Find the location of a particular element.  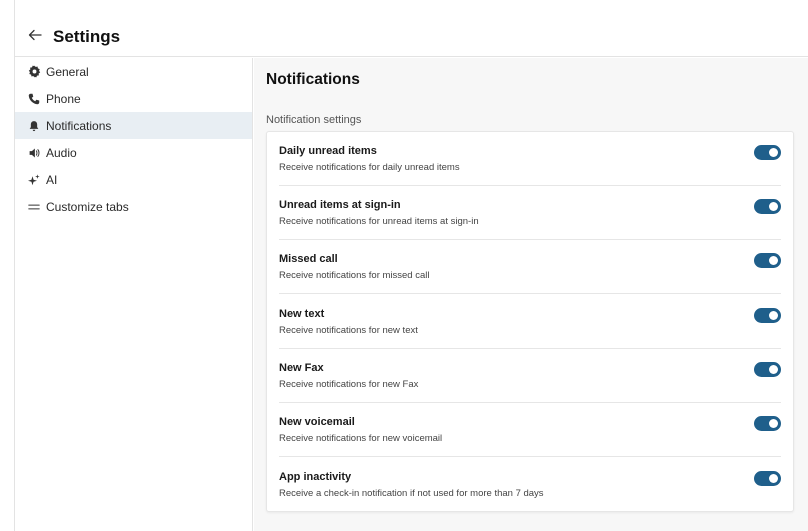

setting-description: Receive notifications for new Fax is located at coordinates (349, 384).